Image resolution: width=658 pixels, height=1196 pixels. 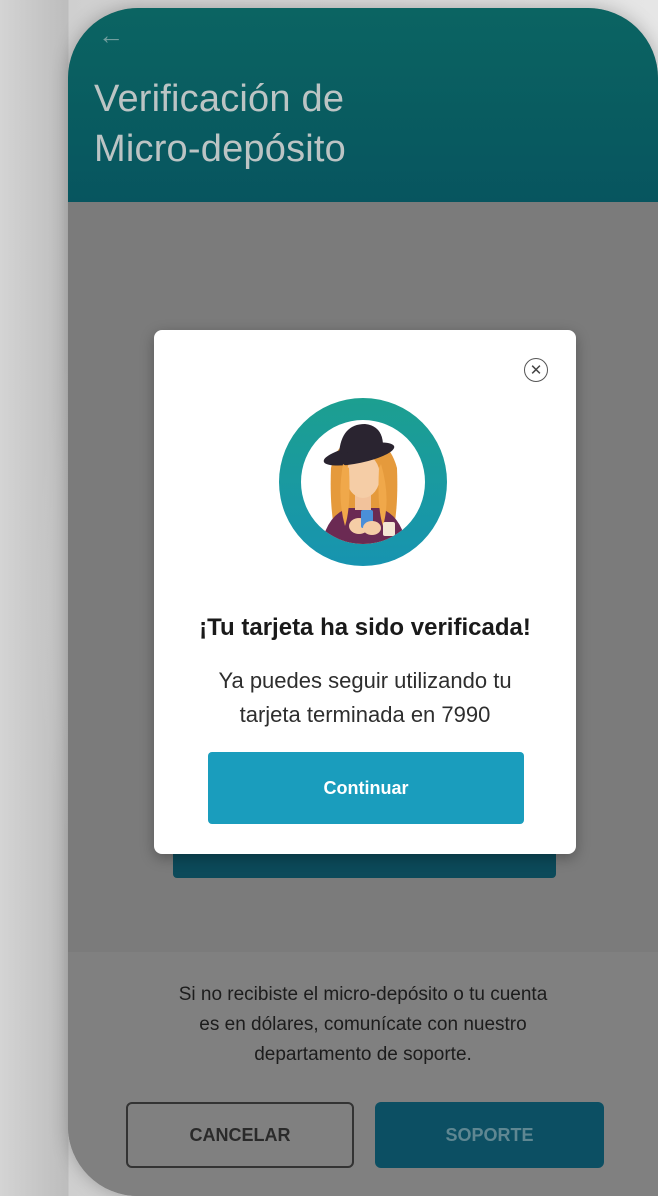 What do you see at coordinates (219, 99) in the screenshot?
I see `page-title-line1: Verificación de` at bounding box center [219, 99].